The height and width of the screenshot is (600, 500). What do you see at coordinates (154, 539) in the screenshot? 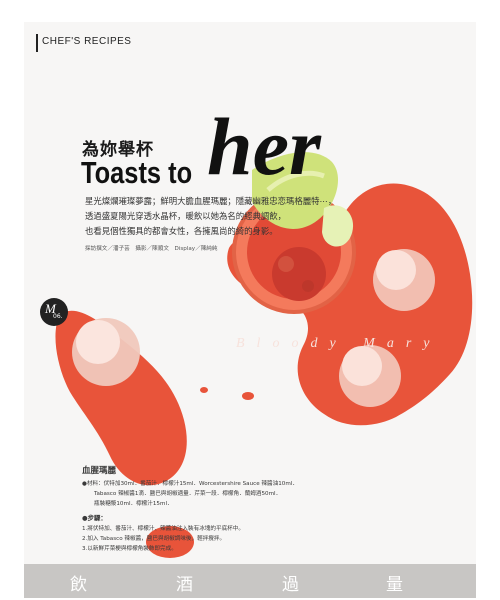
I see `recipe-step: 2.加入 Tabasco 辣椒醬，鹽巴與胡椒調味後，輕拌攪拌。` at bounding box center [154, 539].